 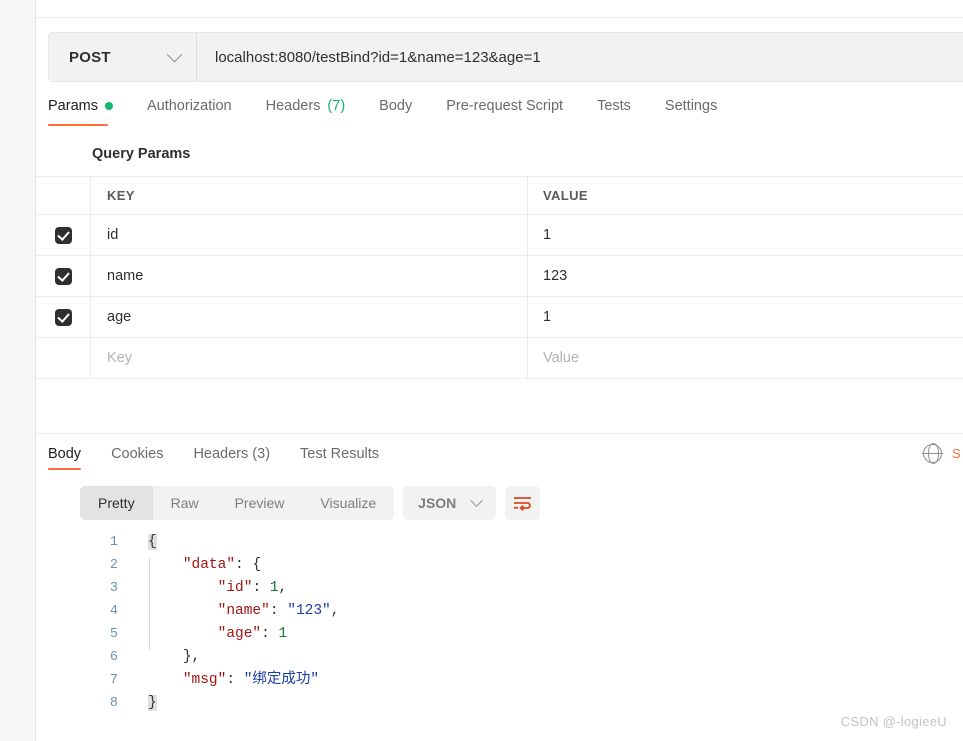 What do you see at coordinates (108, 106) in the screenshot?
I see `unsaved-dot-icon` at bounding box center [108, 106].